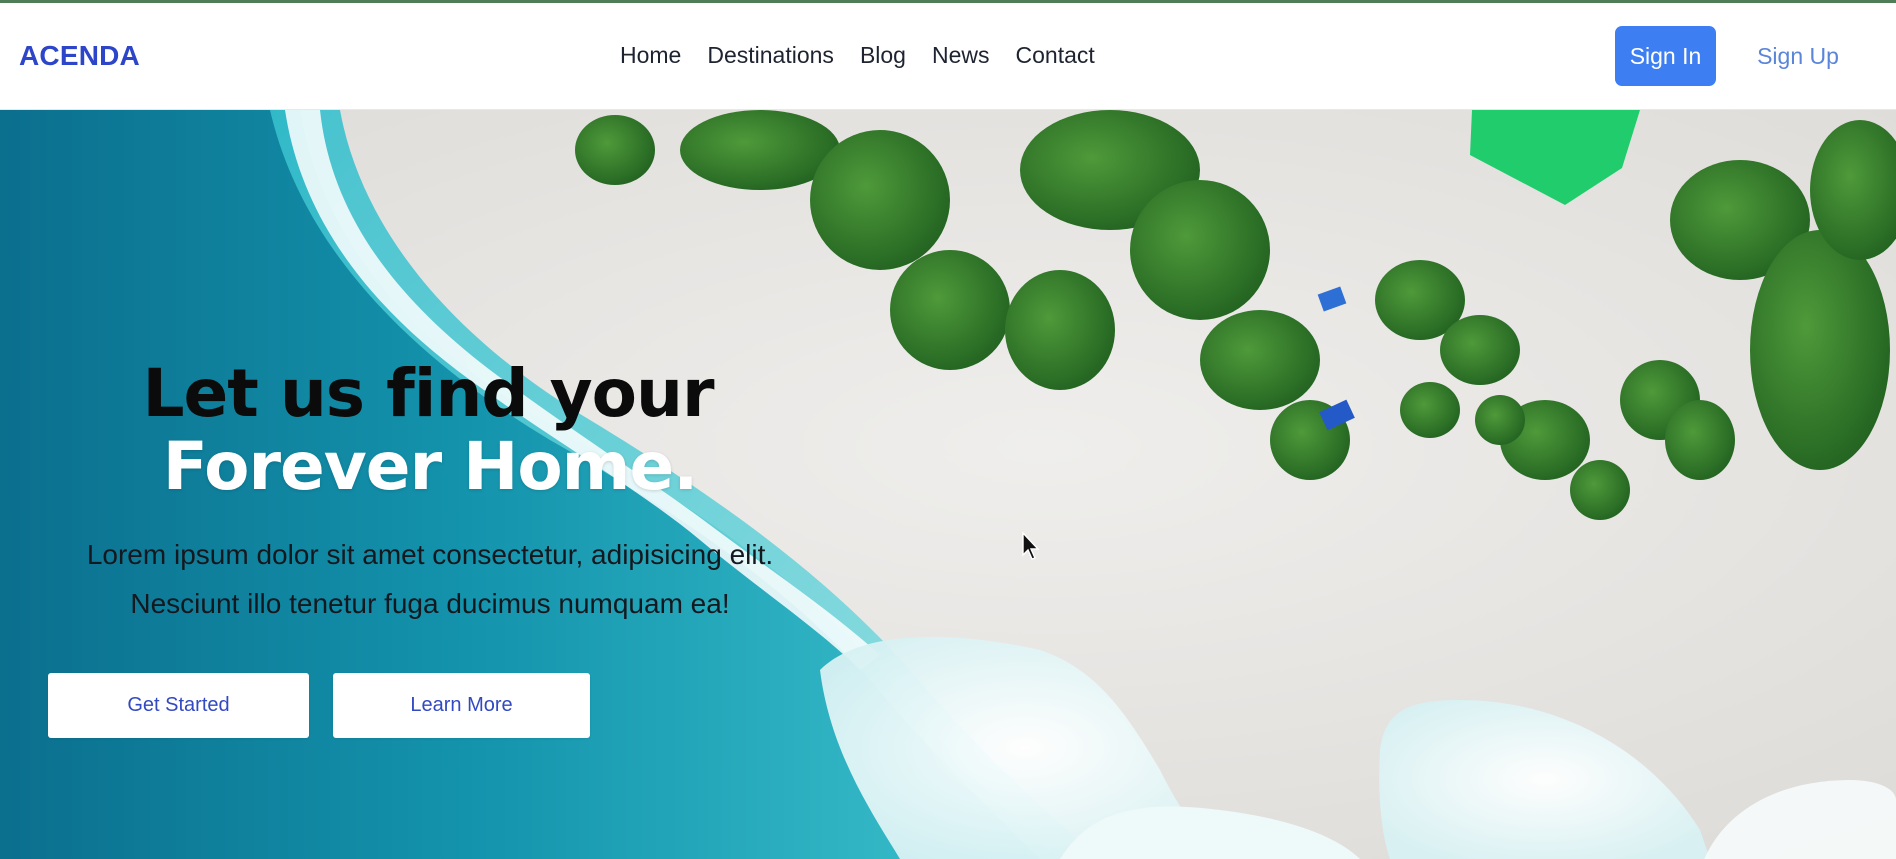 Image resolution: width=1896 pixels, height=859 pixels. What do you see at coordinates (1055, 55) in the screenshot?
I see `nav-contact-link: Contact` at bounding box center [1055, 55].